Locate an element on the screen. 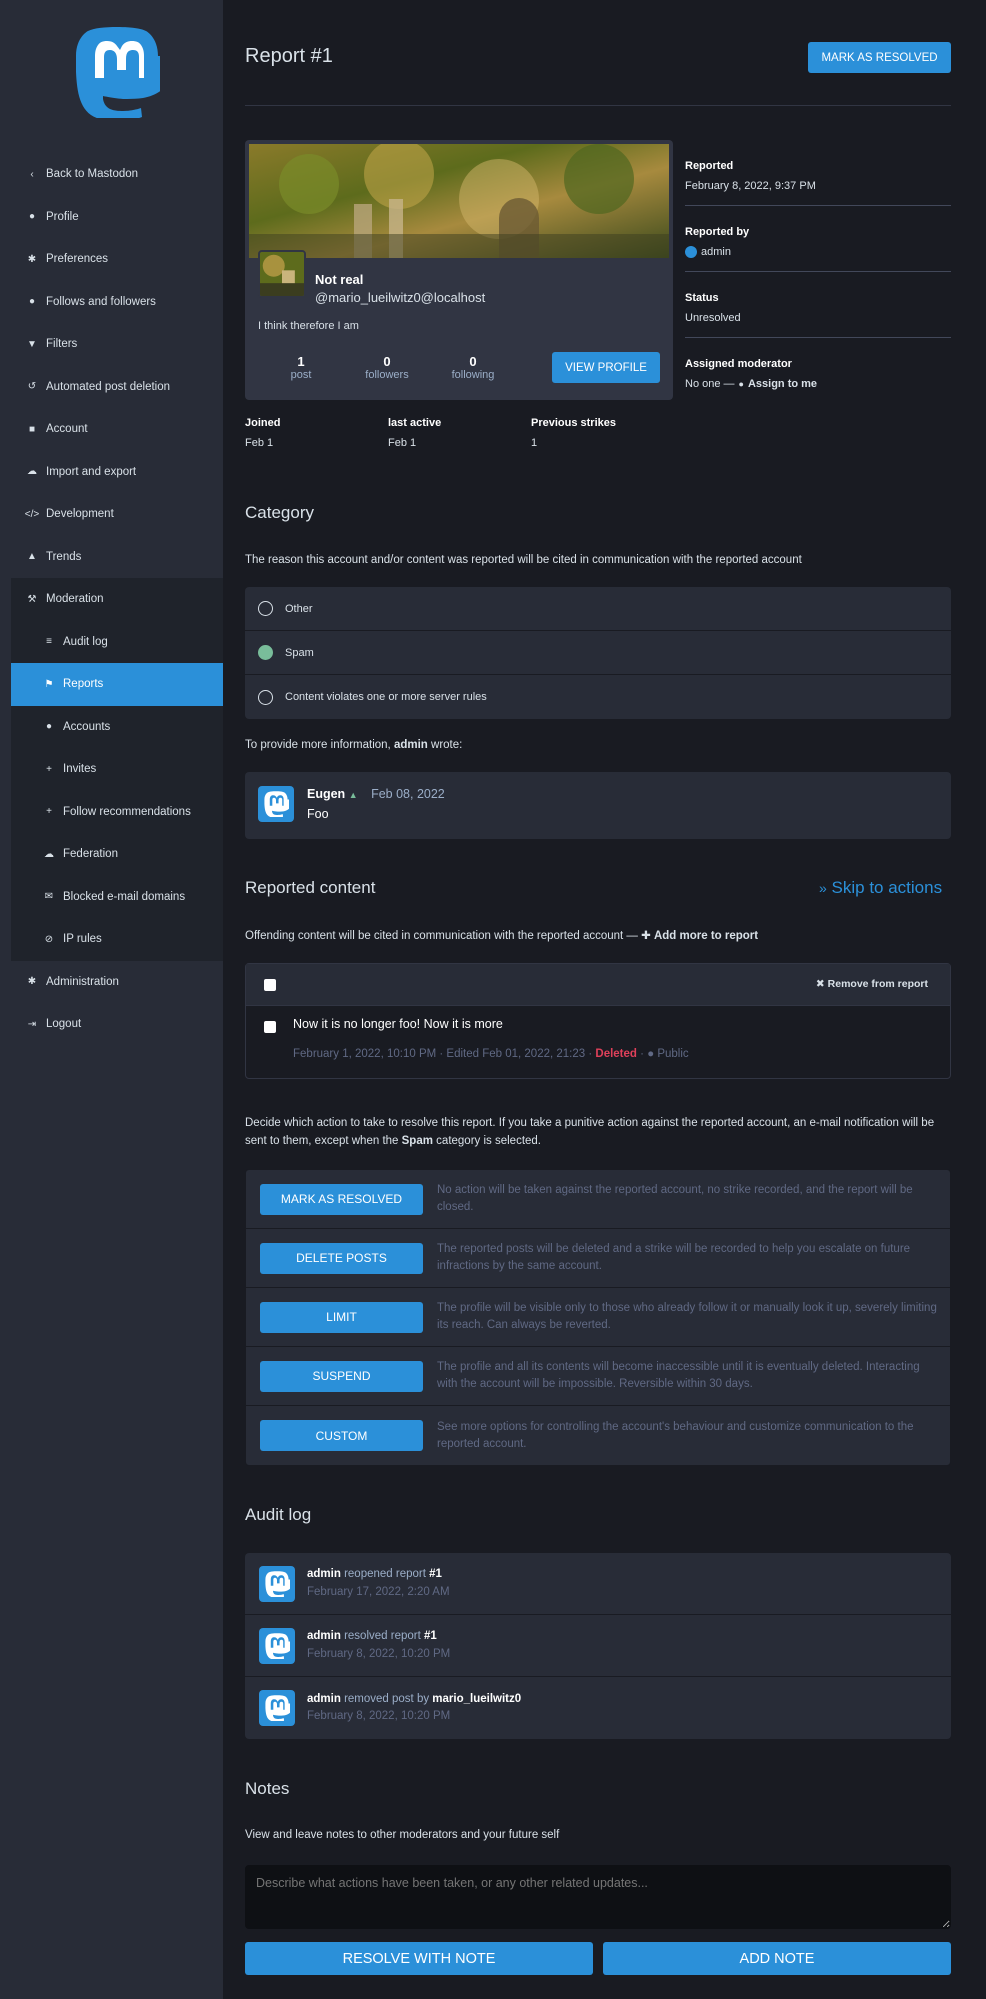  sidebar-item-label: Federation is located at coordinates (90, 854).